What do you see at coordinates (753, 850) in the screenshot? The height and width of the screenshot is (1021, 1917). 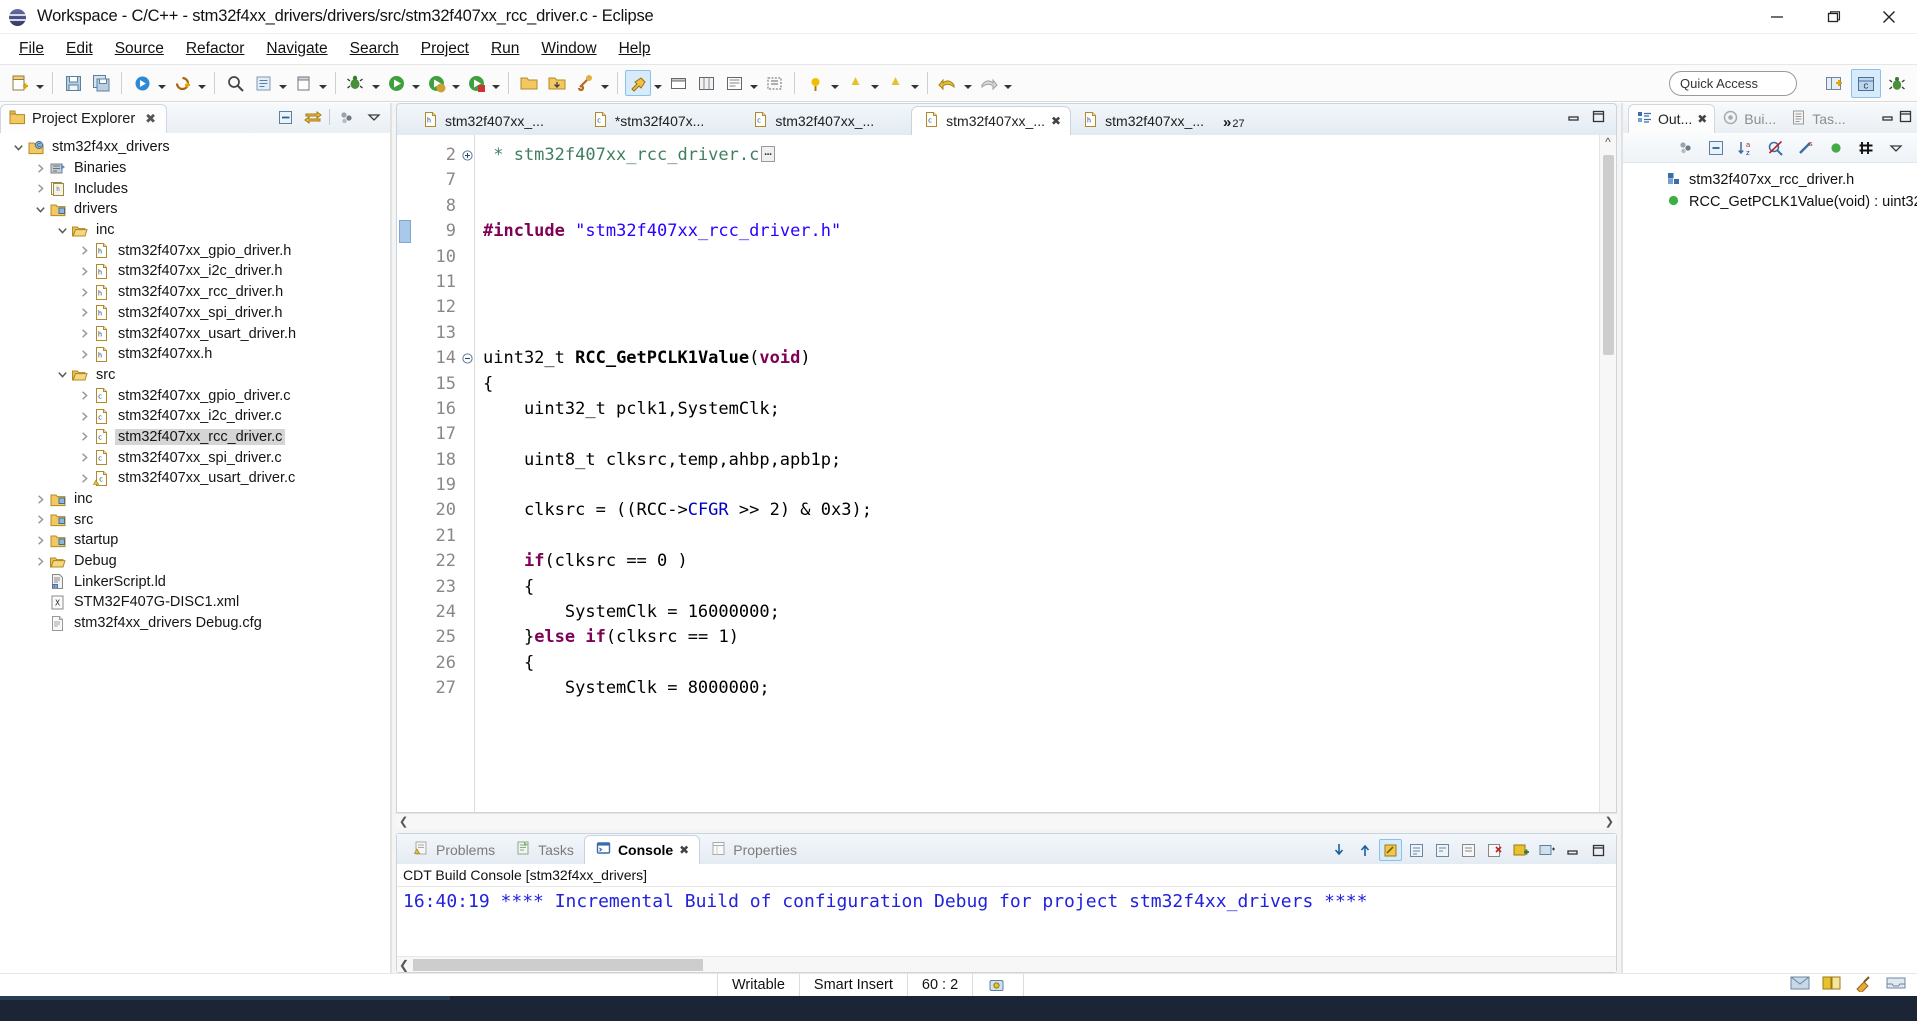 I see `console-tab: Properties` at bounding box center [753, 850].